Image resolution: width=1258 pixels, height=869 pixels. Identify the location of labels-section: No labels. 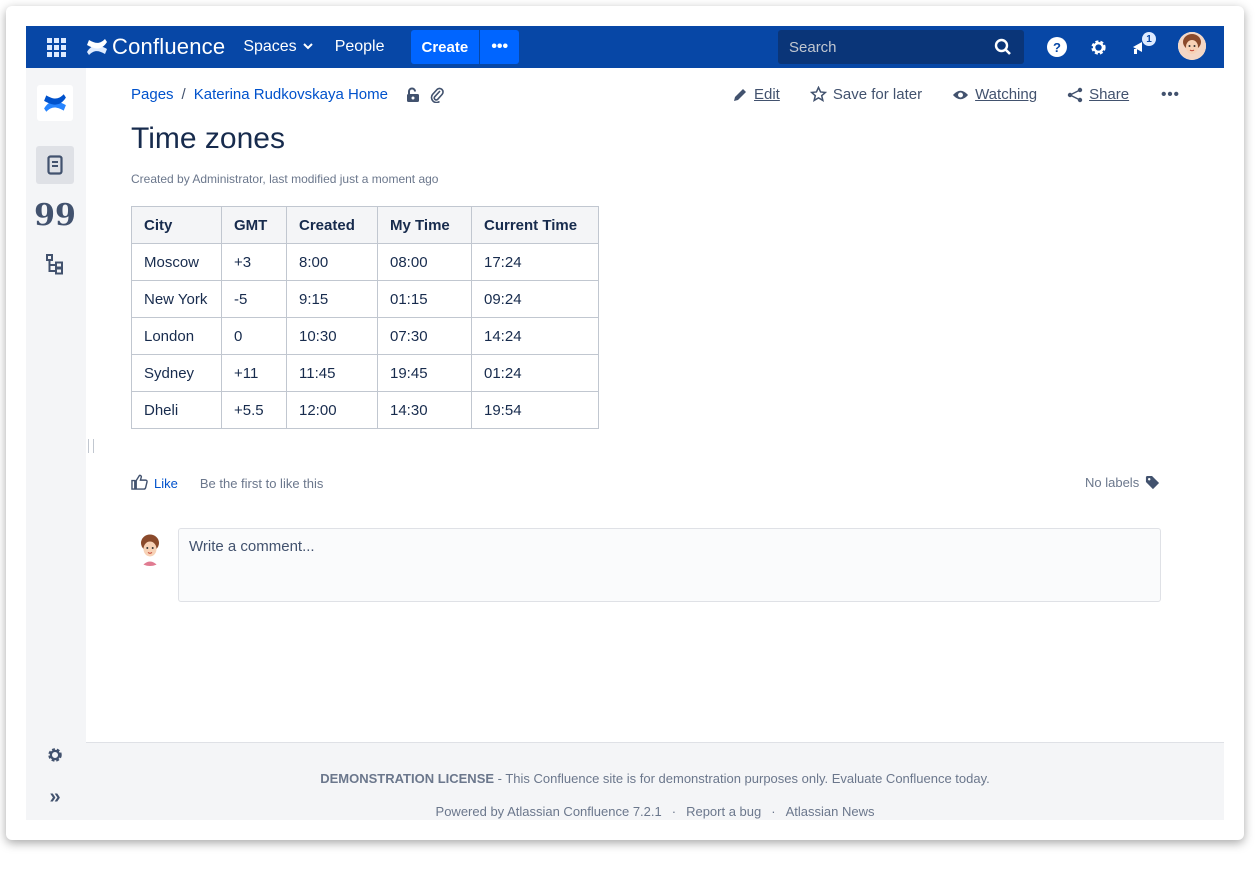
(1122, 482).